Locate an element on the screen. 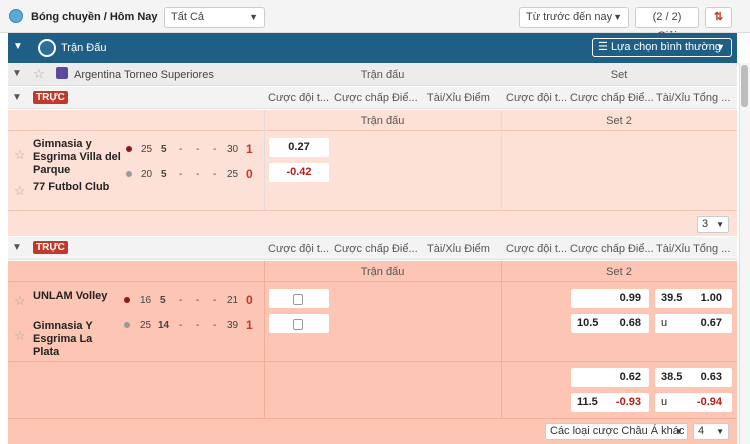  more-markets-select: 4 ▼ is located at coordinates (711, 431).